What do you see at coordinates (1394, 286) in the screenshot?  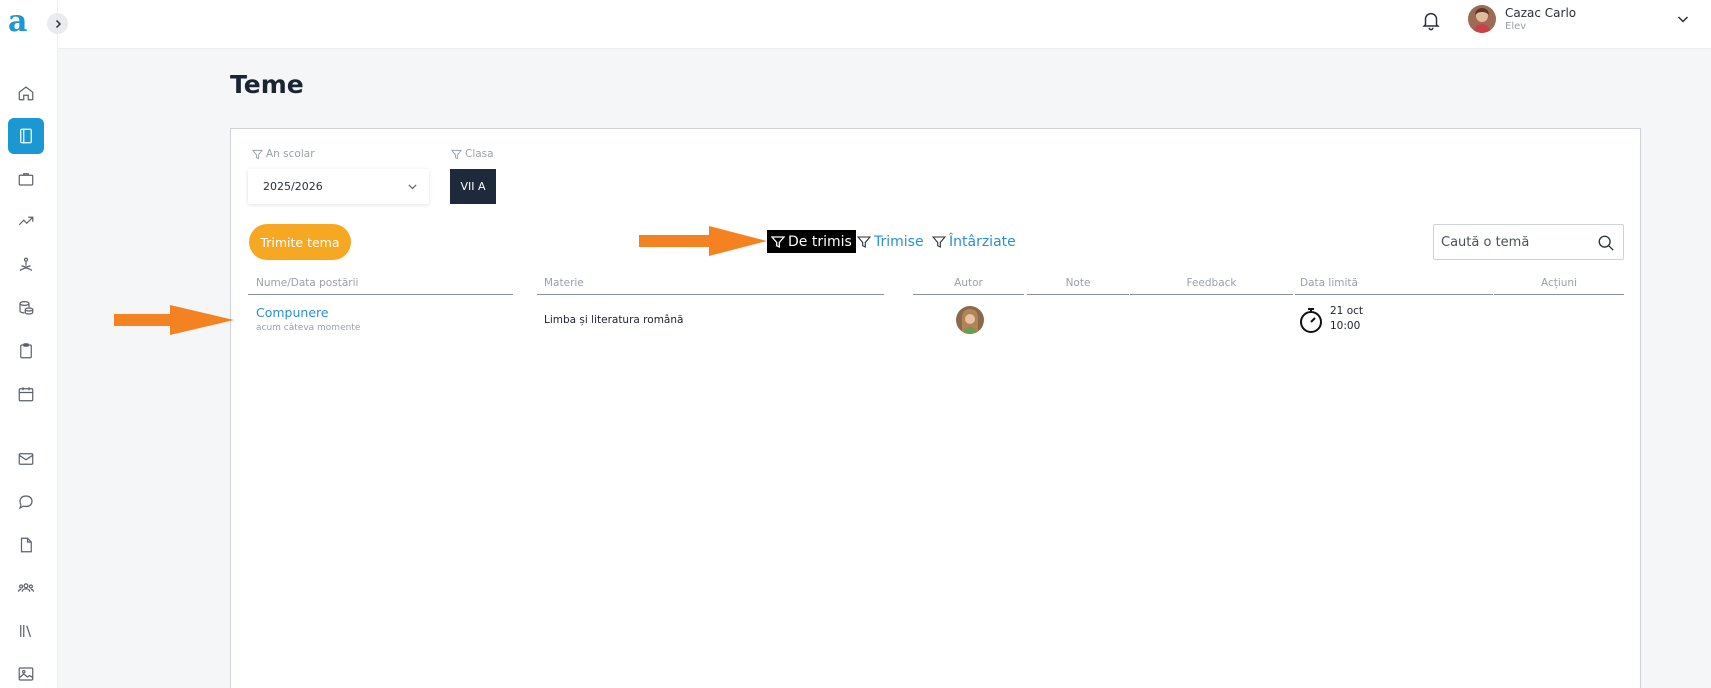 I see `column-header-deadline: Data limită` at bounding box center [1394, 286].